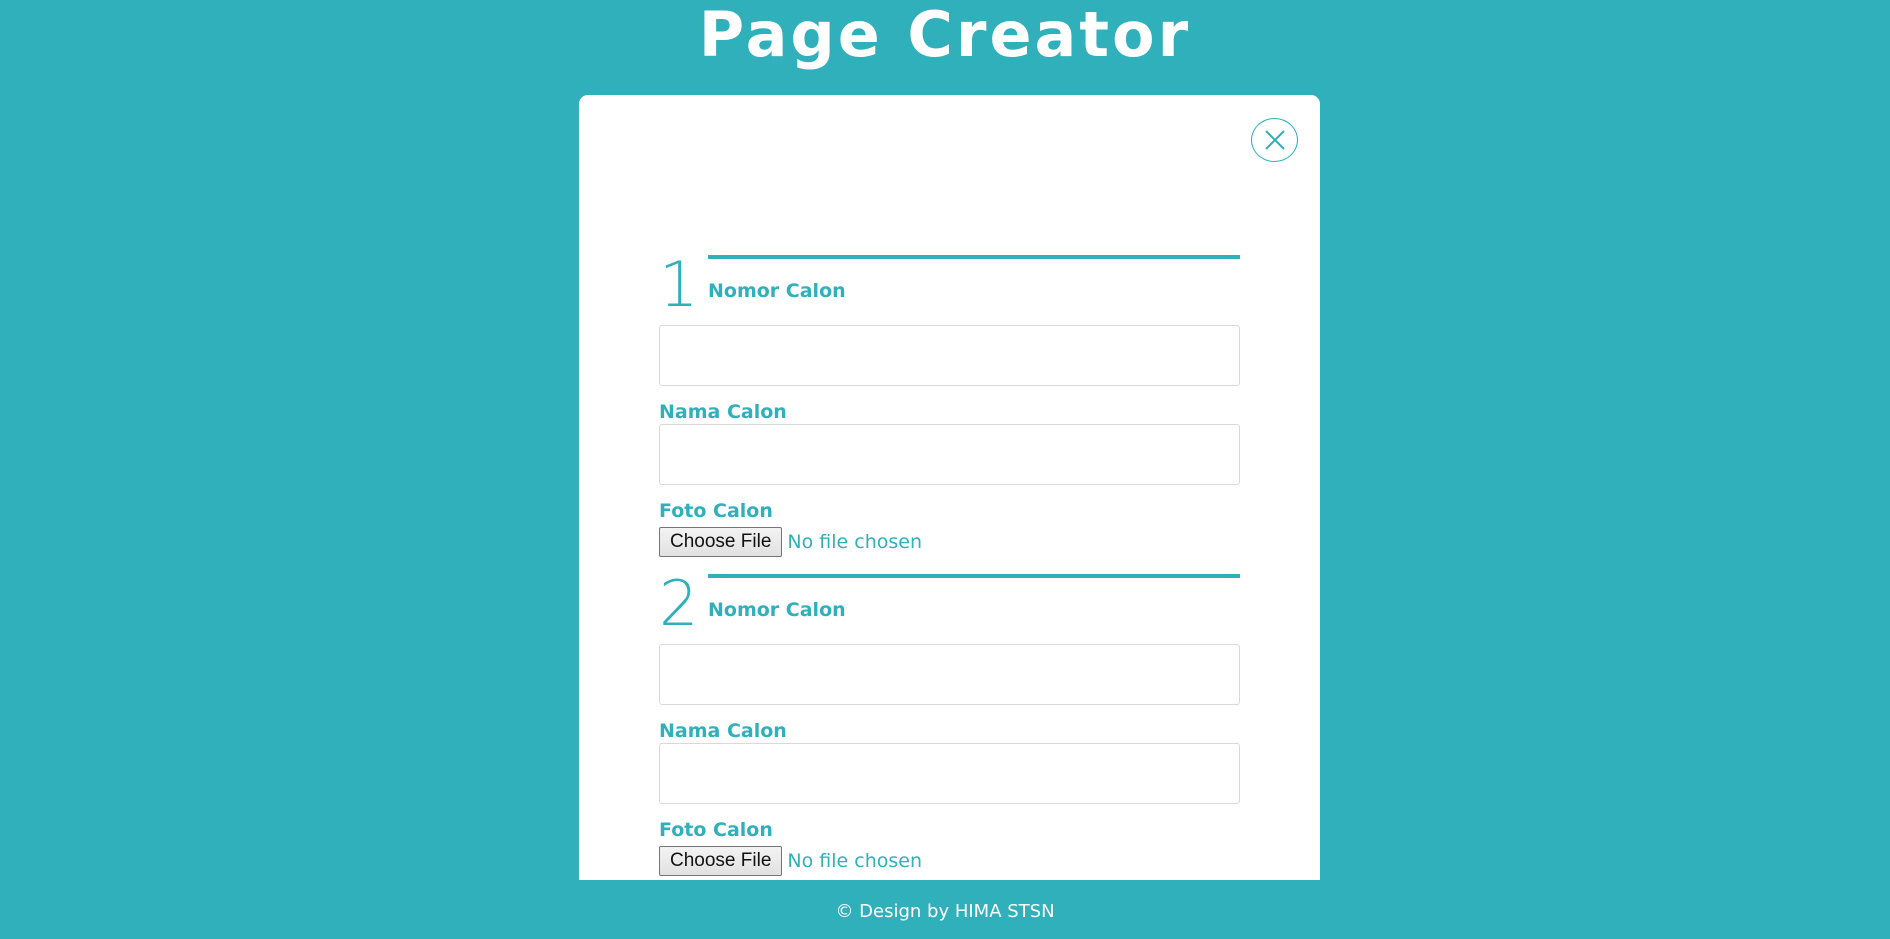 The height and width of the screenshot is (939, 1890). I want to click on section-number: 1, so click(679, 284).